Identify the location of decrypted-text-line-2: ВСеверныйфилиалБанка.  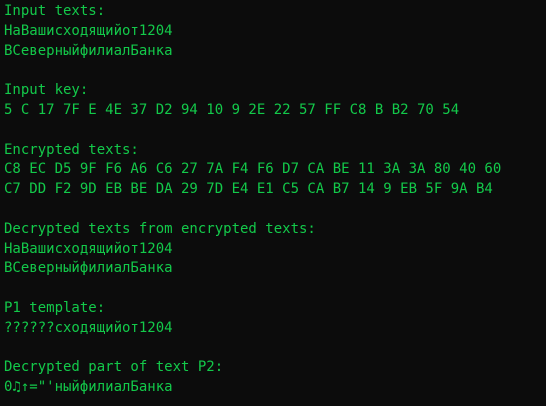
(88, 268).